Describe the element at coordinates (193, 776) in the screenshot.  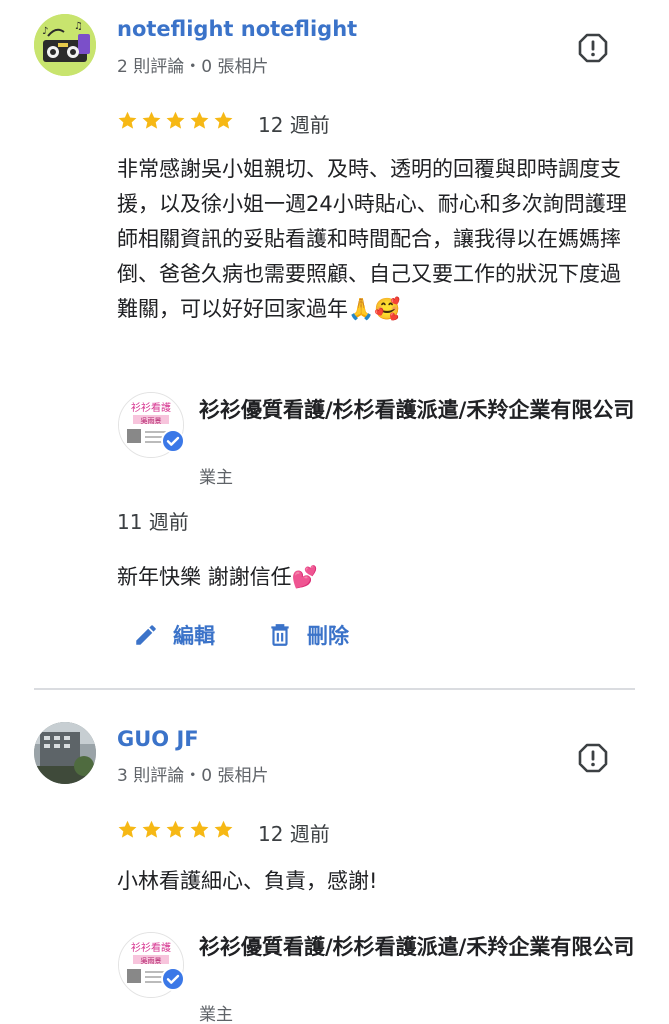
I see `reviewer-meta: 3 則評論・0 張相片` at that location.